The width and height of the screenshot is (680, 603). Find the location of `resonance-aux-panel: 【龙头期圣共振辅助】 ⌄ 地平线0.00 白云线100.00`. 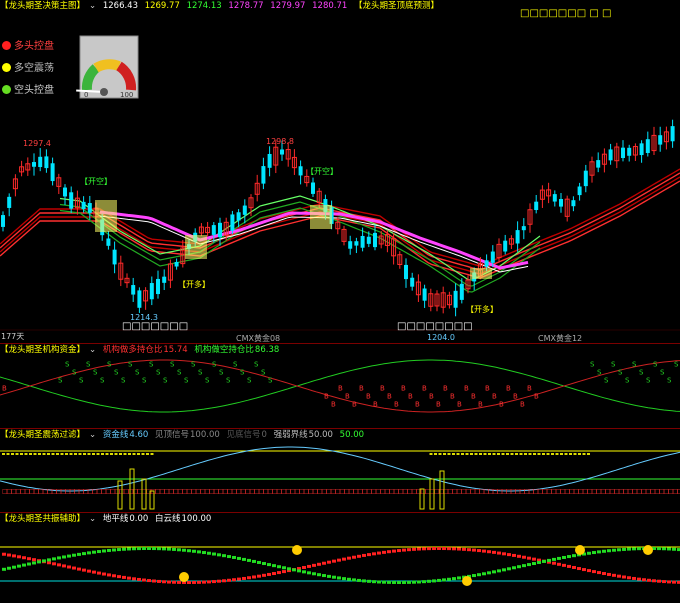

resonance-aux-panel: 【龙头期圣共振辅助】 ⌄ 地平线0.00 白云线100.00 is located at coordinates (340, 558).